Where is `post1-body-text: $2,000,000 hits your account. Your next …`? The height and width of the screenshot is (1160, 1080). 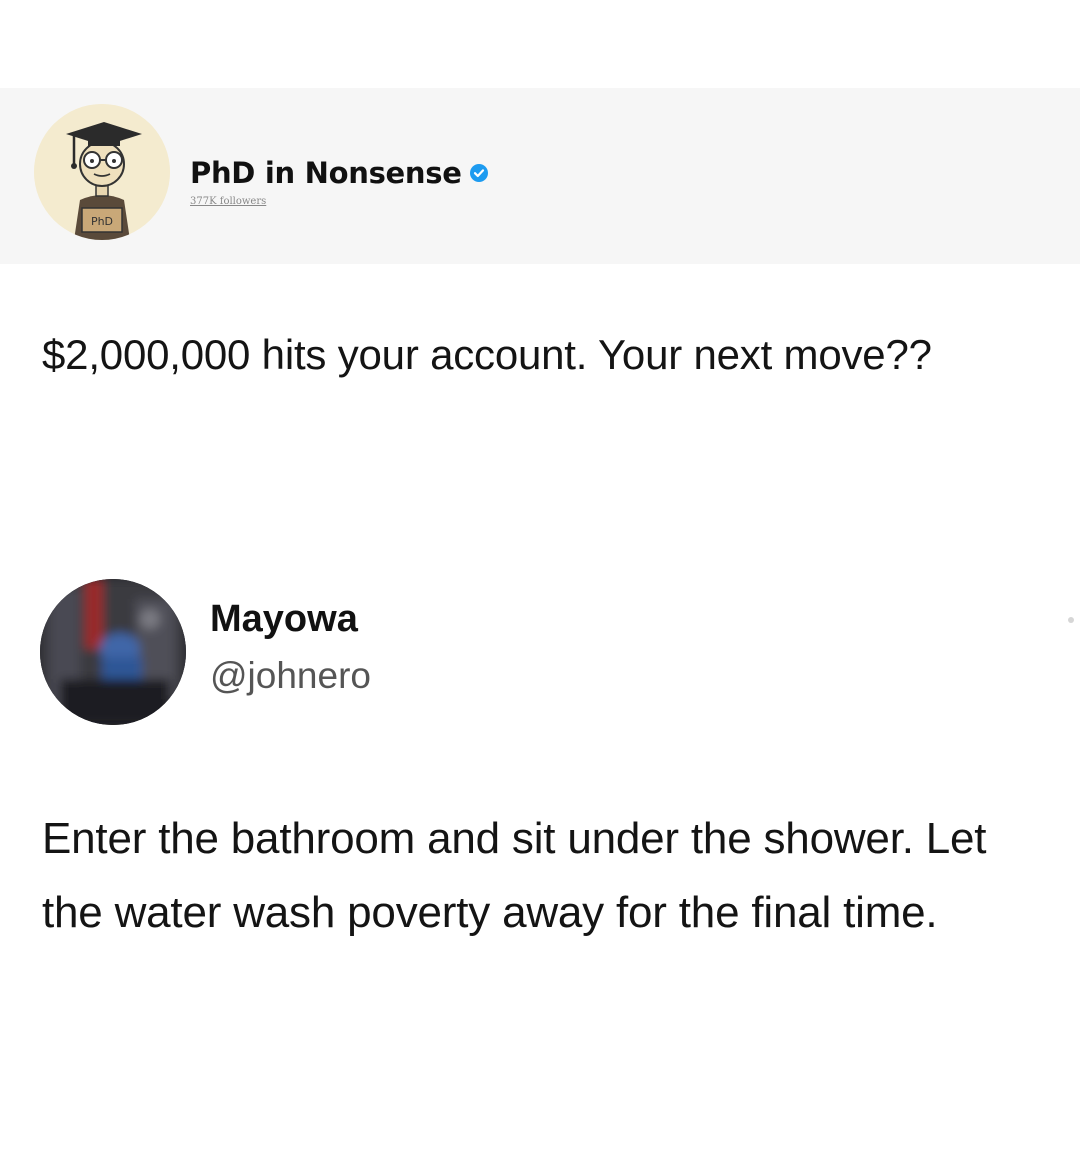 post1-body-text: $2,000,000 hits your account. Your next … is located at coordinates (487, 354).